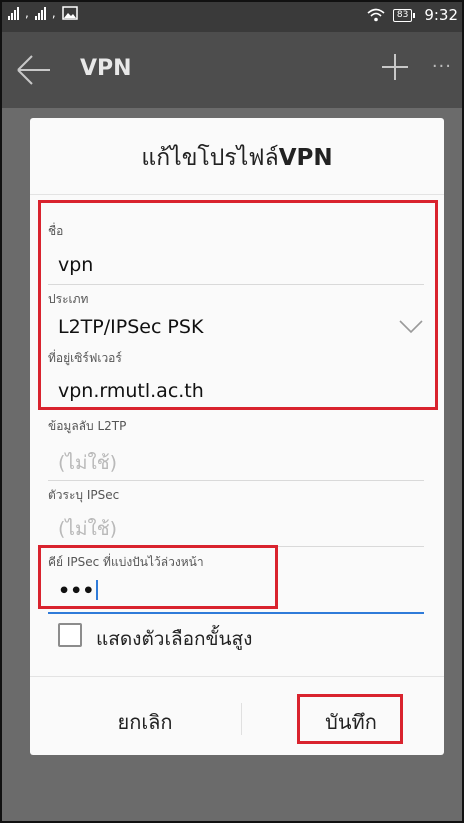 This screenshot has width=464, height=823. What do you see at coordinates (237, 158) in the screenshot?
I see `dialog-title: แก้ไขโปรไฟล์VPN` at bounding box center [237, 158].